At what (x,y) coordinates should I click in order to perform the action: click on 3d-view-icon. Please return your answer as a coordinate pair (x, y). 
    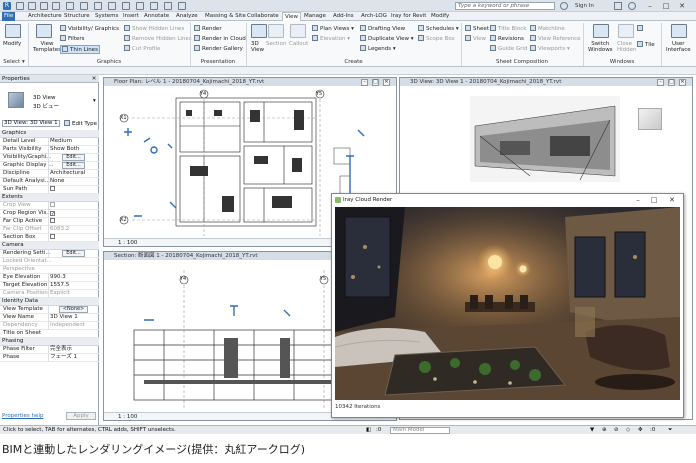
    Looking at the image, I should click on (259, 31).